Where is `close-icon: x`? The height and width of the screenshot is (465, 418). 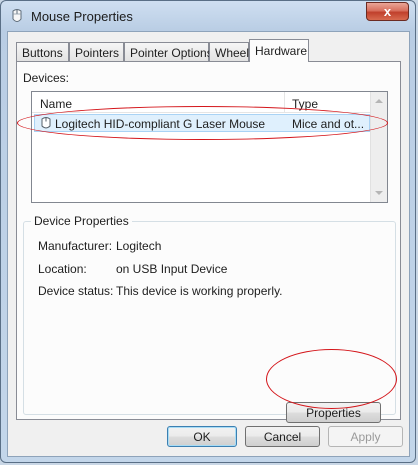 close-icon: x is located at coordinates (387, 11).